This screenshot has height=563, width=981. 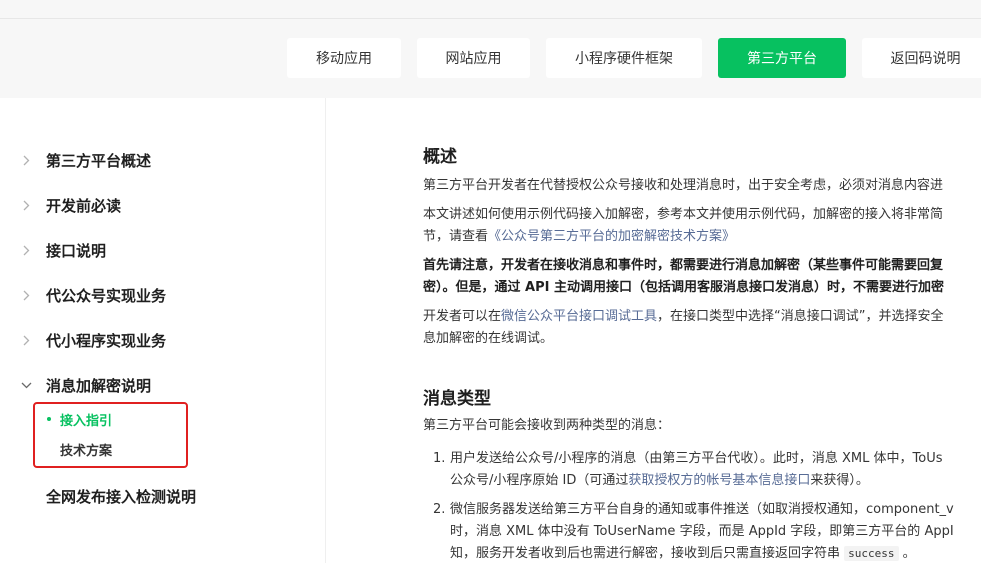 What do you see at coordinates (488, 338) in the screenshot?
I see `paragraph-debug-line2: 息加解密的在线调试。` at bounding box center [488, 338].